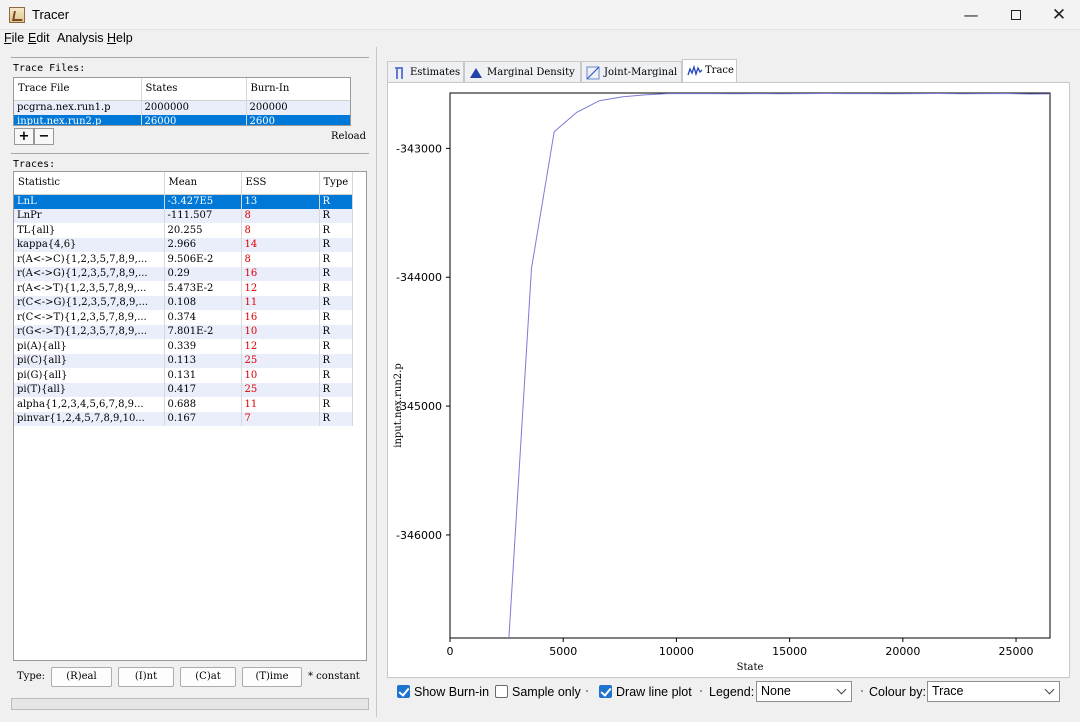 Image resolution: width=1080 pixels, height=722 pixels. I want to click on column-header-burn-in: Burn-In, so click(298, 89).